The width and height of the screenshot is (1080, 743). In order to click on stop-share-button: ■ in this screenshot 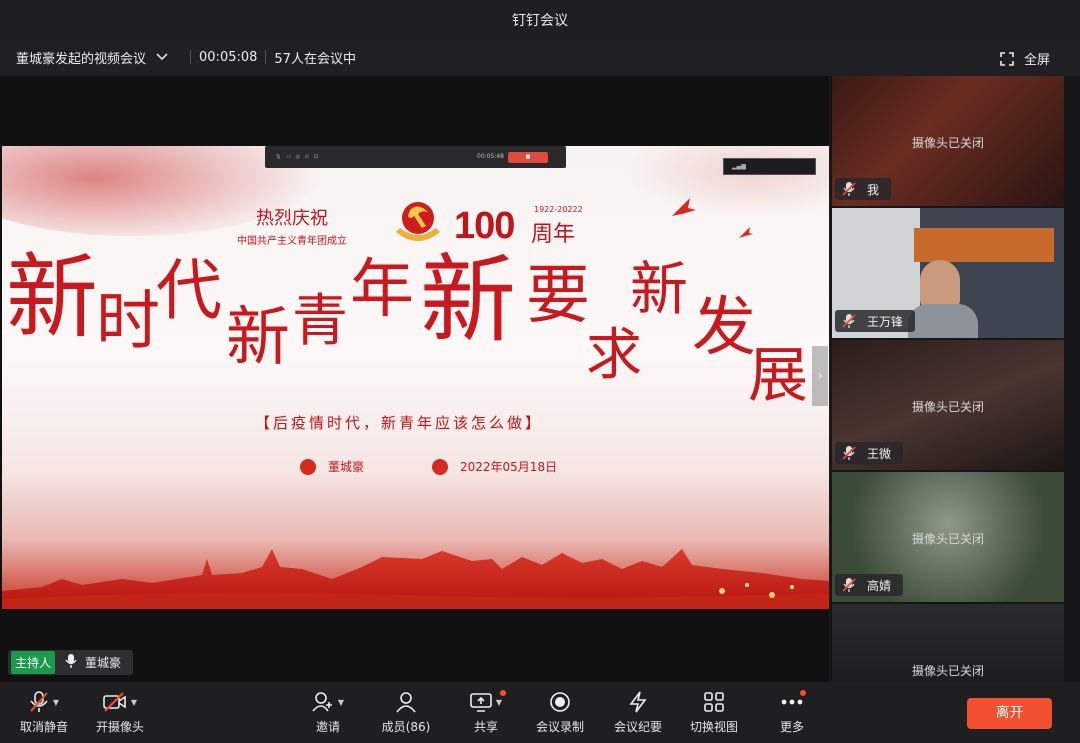, I will do `click(528, 157)`.